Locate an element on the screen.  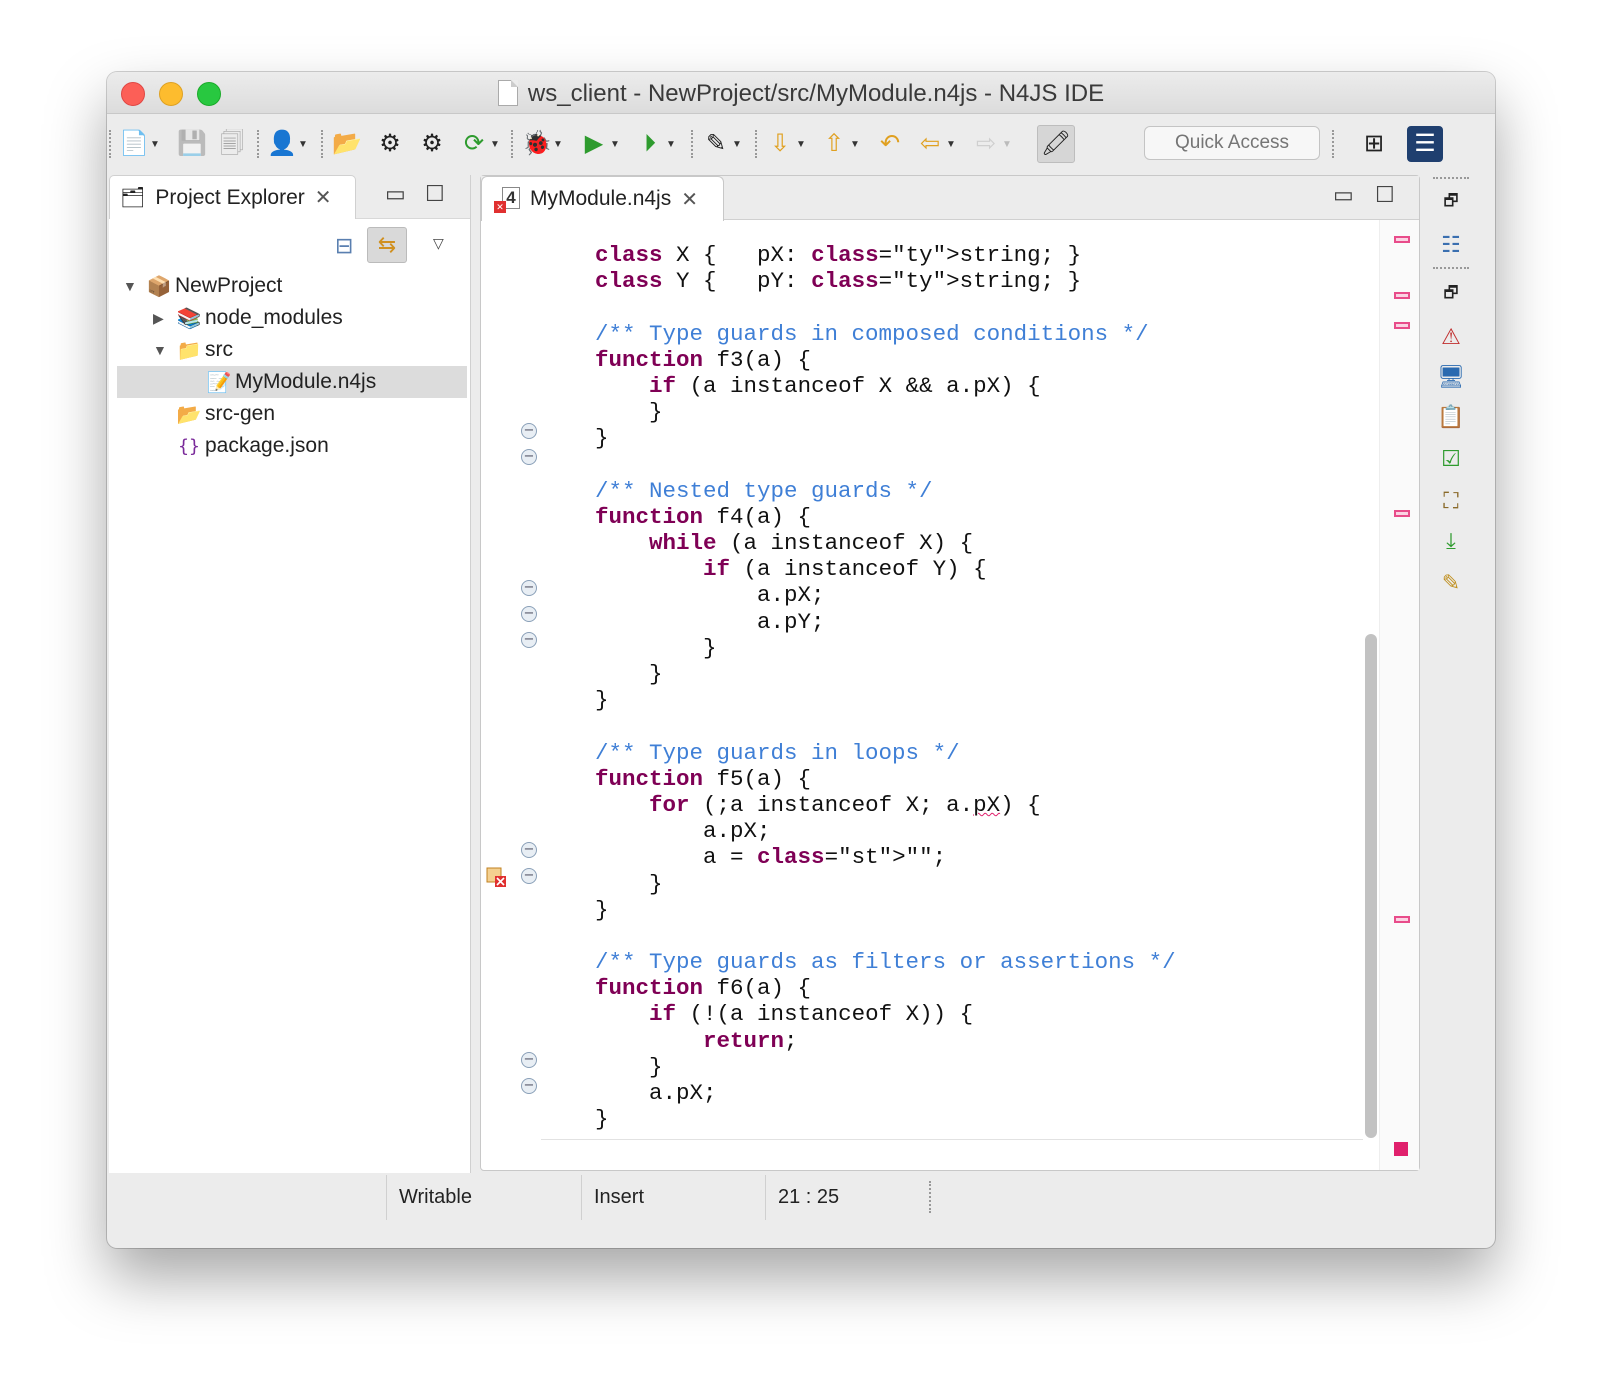
build-all-button: ⚙ is located at coordinates (432, 144).